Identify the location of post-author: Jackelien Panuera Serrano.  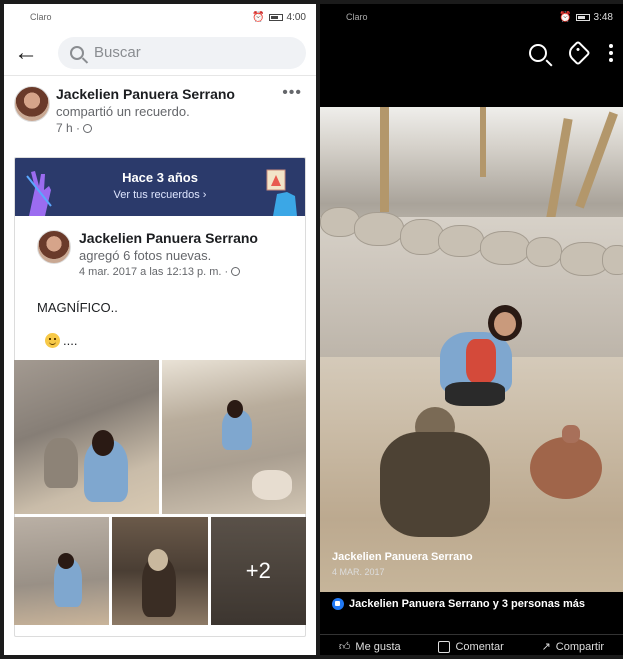
(145, 94).